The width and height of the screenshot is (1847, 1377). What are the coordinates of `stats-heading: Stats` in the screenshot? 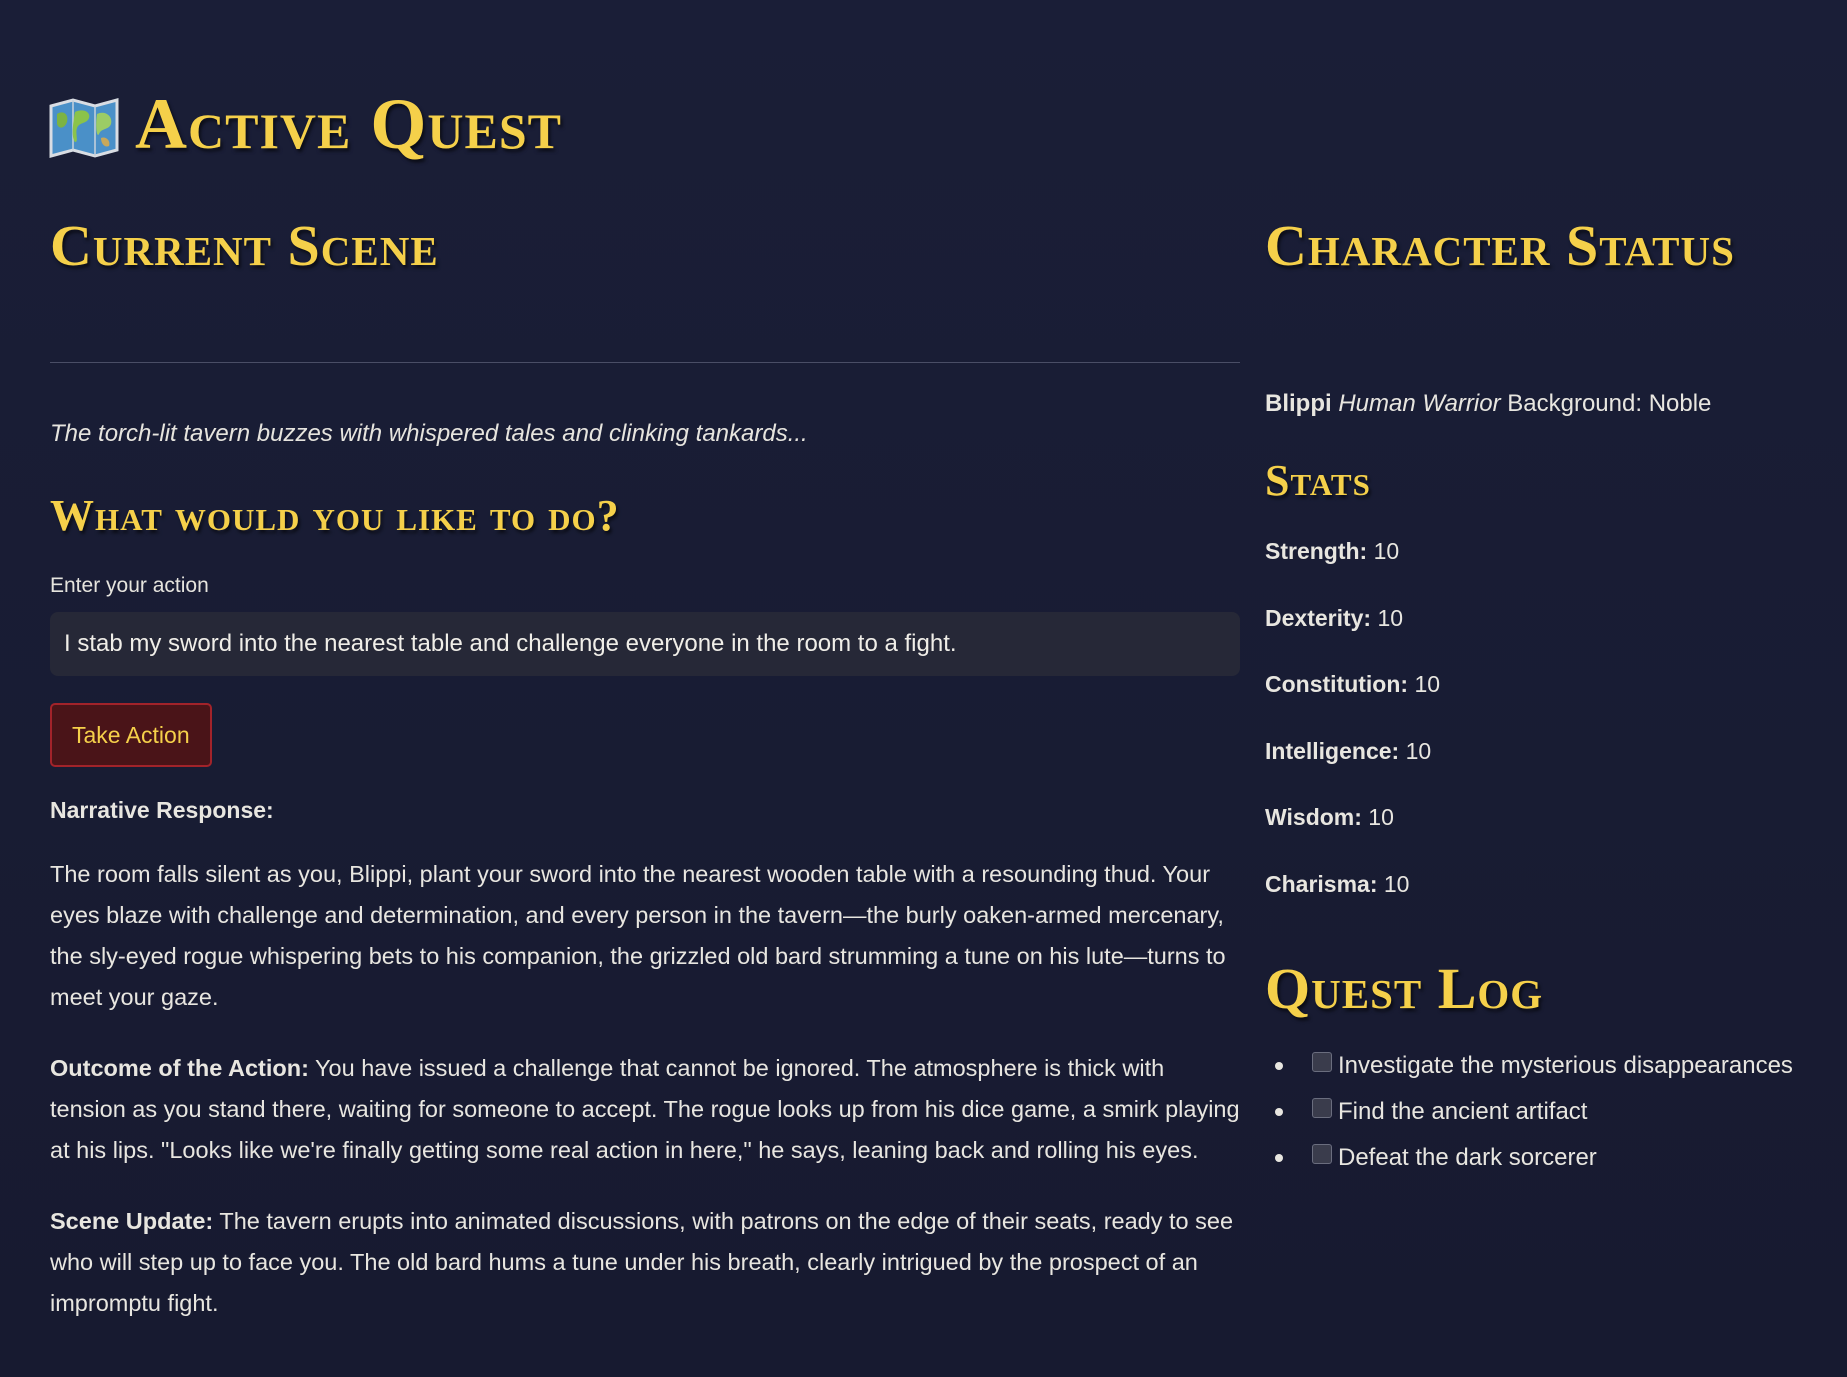 It's located at (1318, 480).